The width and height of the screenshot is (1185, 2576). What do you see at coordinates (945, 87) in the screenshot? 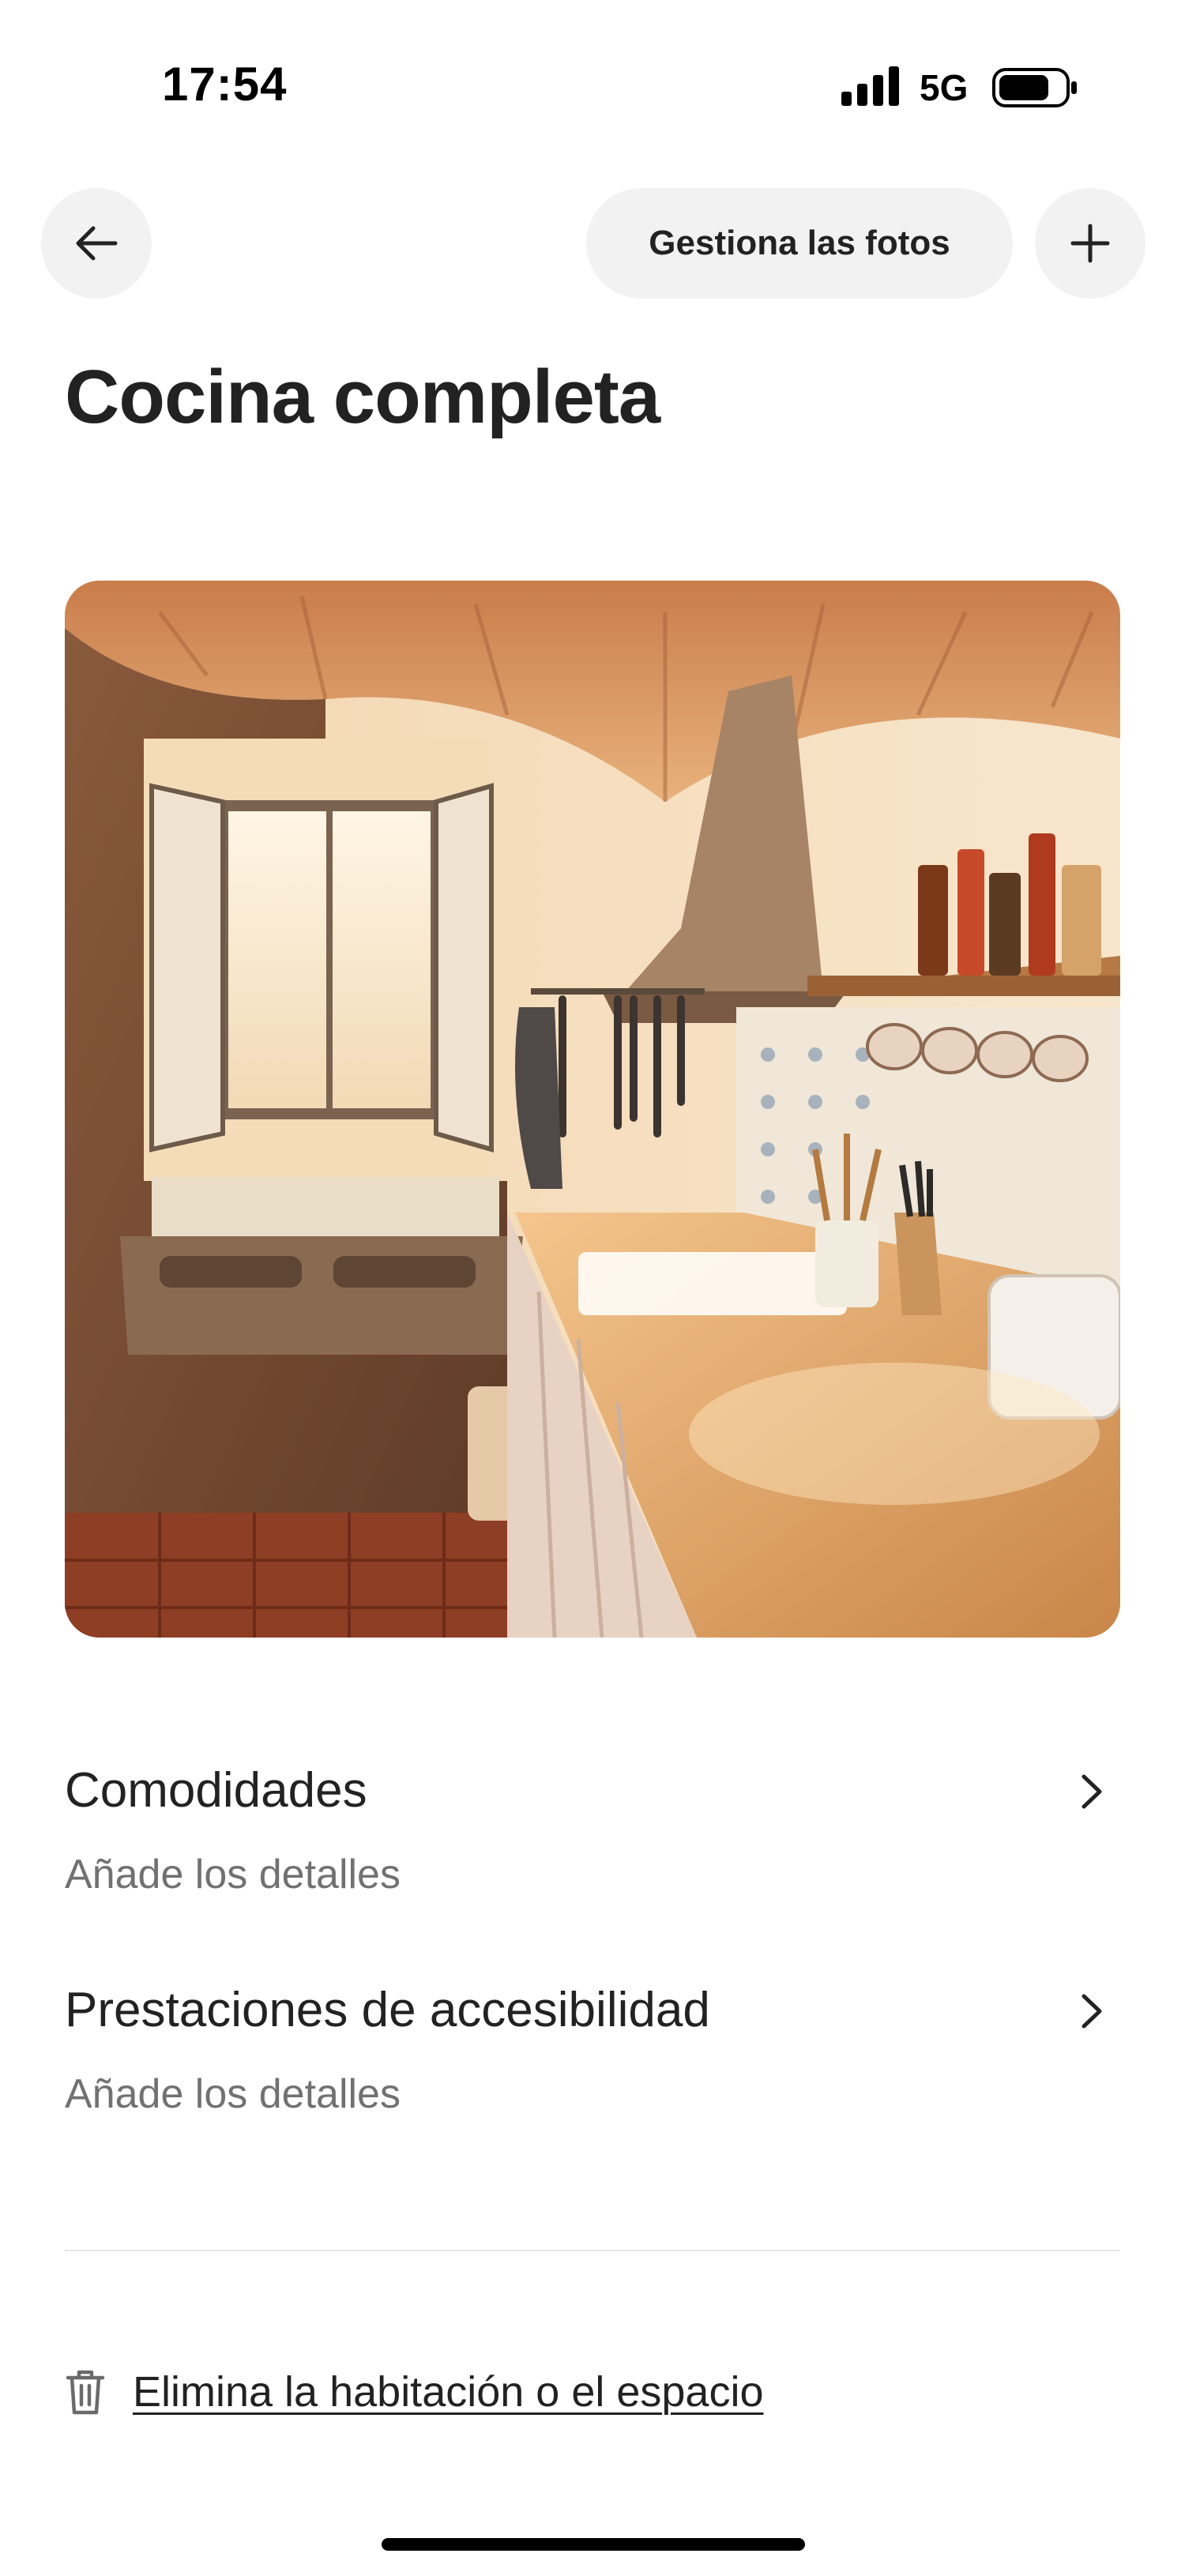
I see `network-type: 5G` at bounding box center [945, 87].